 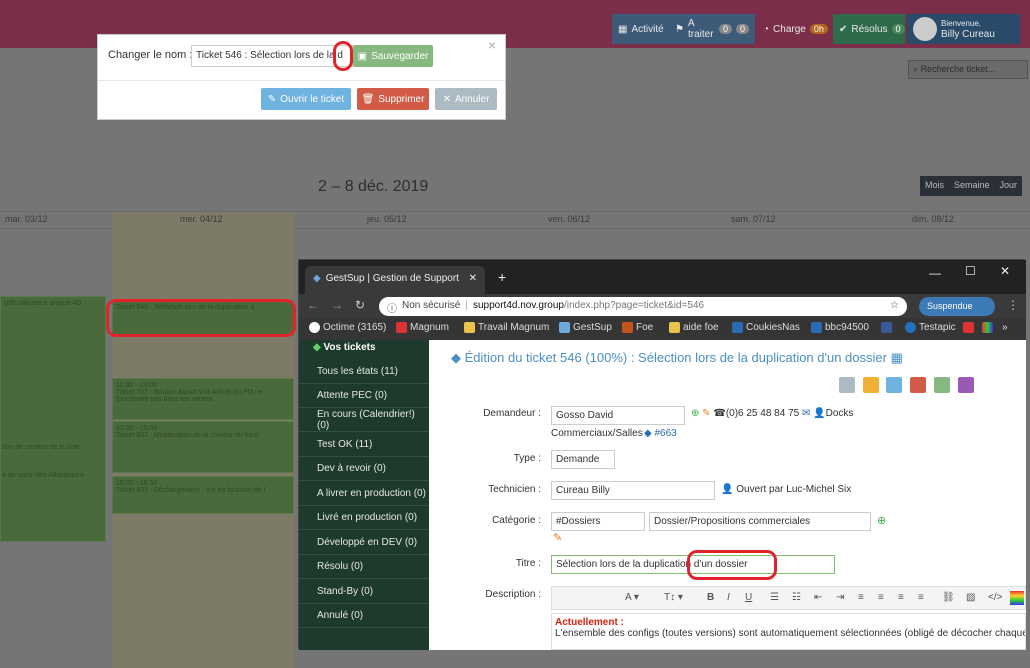 I want to click on add-category-icon: ⊕, so click(x=881, y=520).